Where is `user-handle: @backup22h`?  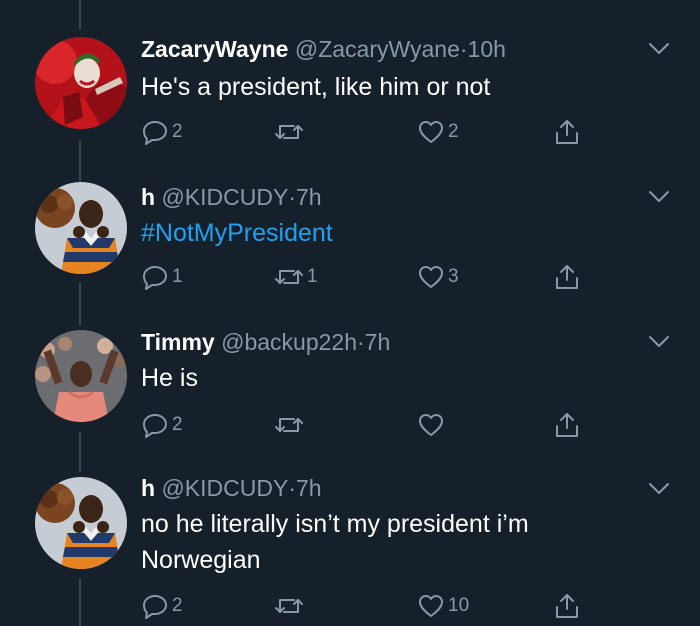
user-handle: @backup22h is located at coordinates (289, 342).